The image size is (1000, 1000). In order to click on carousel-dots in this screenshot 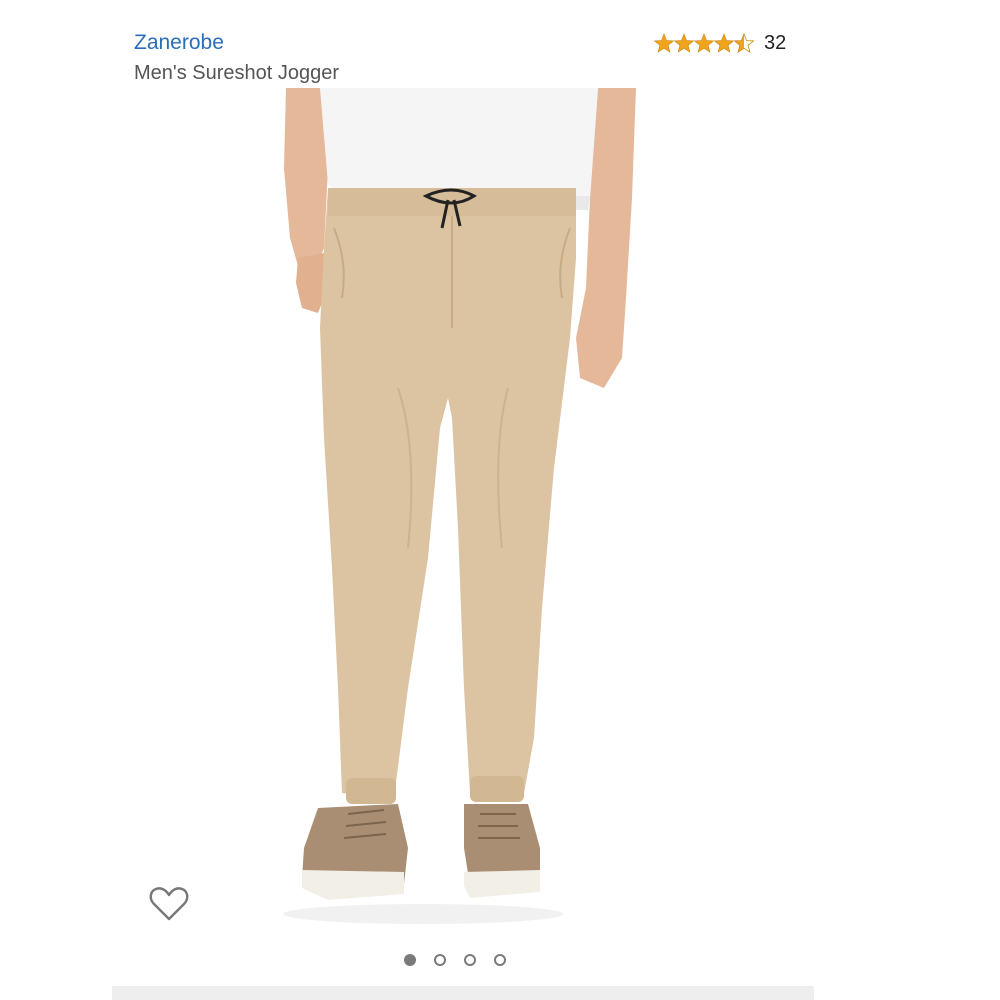, I will do `click(455, 960)`.